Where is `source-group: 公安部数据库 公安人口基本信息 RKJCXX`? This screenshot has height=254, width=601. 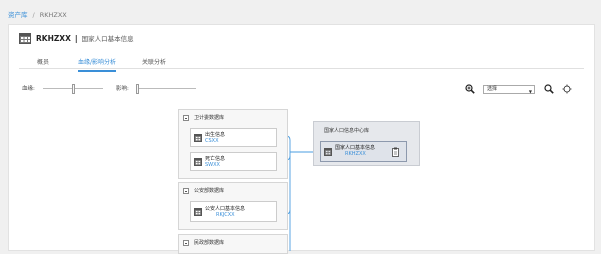
source-group: 公安部数据库 公安人口基本信息 RKJCXX is located at coordinates (233, 206).